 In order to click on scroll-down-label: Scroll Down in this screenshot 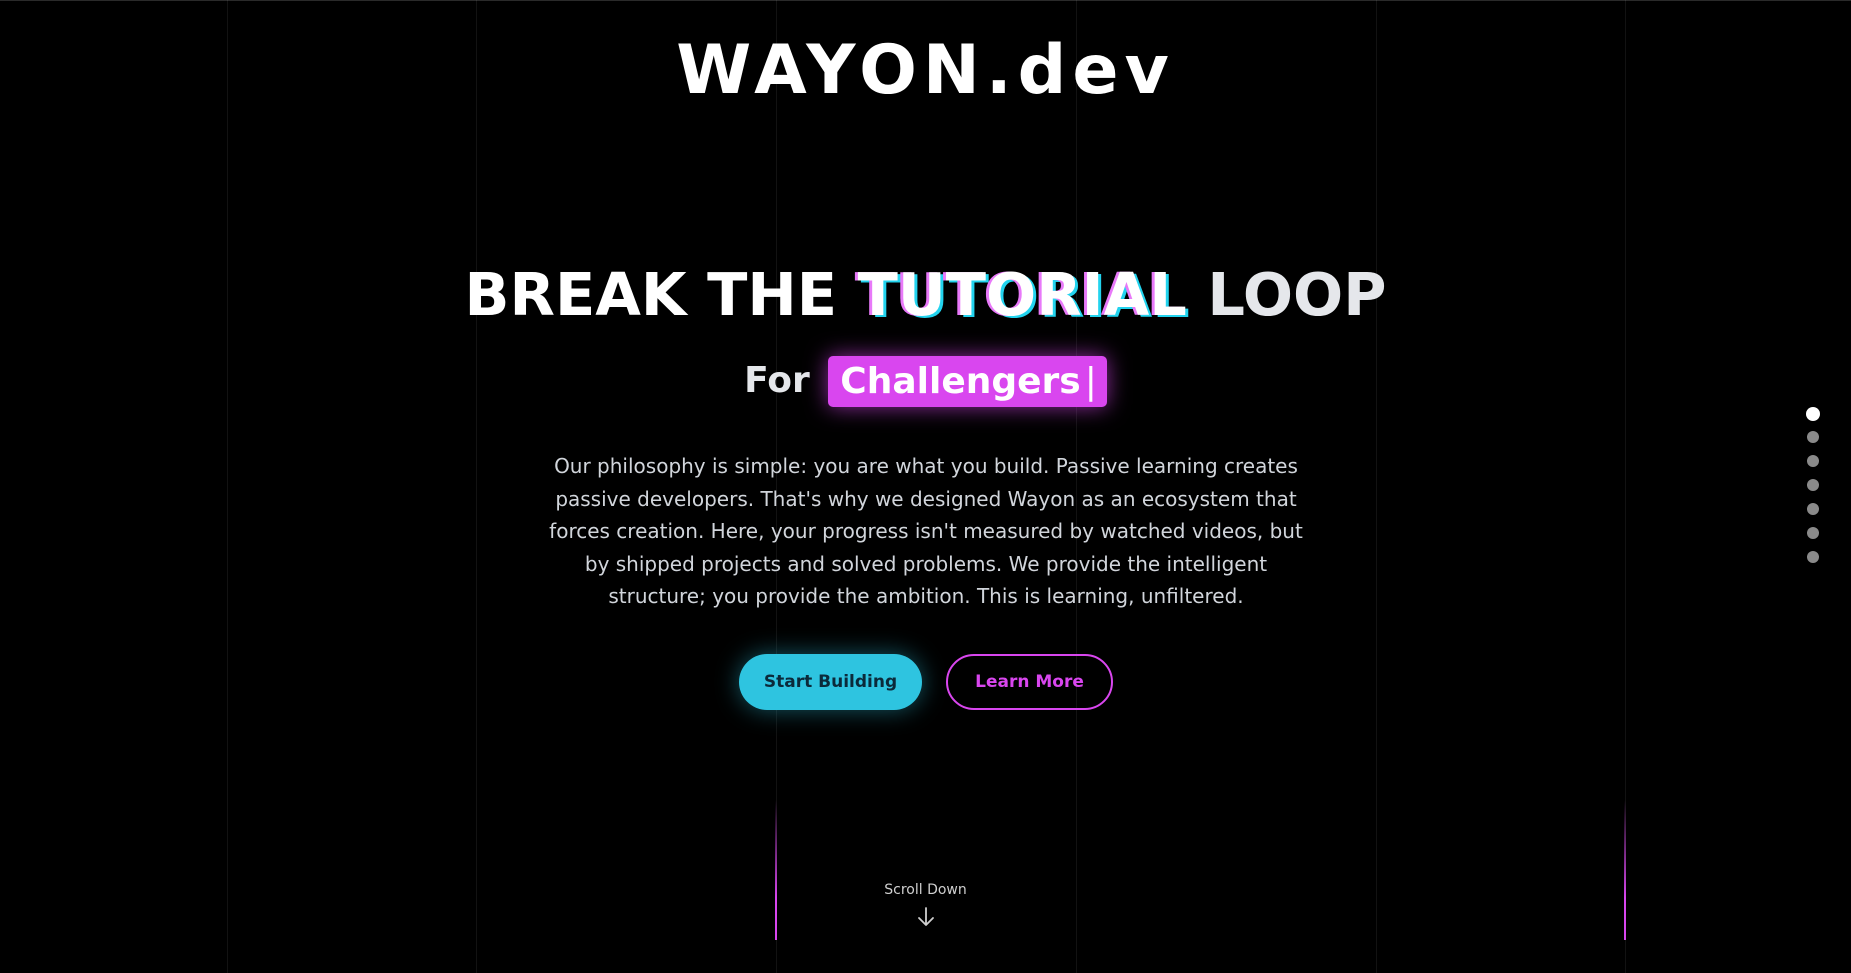, I will do `click(925, 890)`.